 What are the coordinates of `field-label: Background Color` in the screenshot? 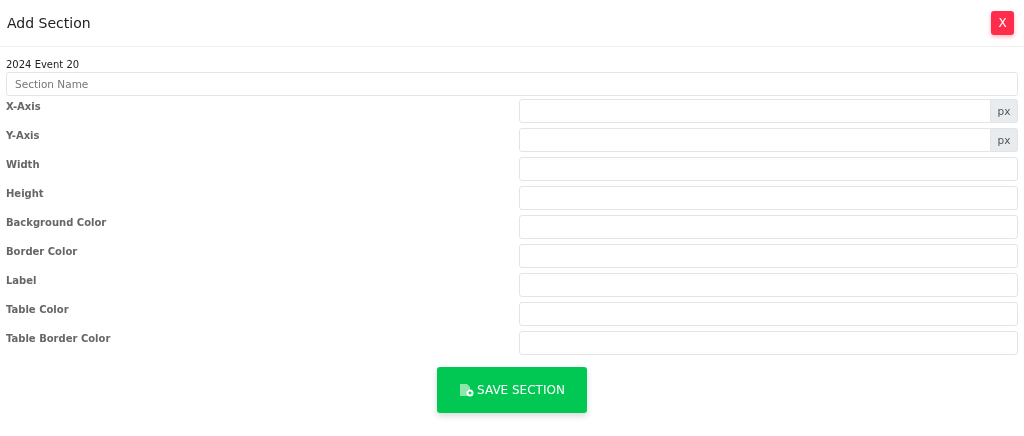 It's located at (57, 222).